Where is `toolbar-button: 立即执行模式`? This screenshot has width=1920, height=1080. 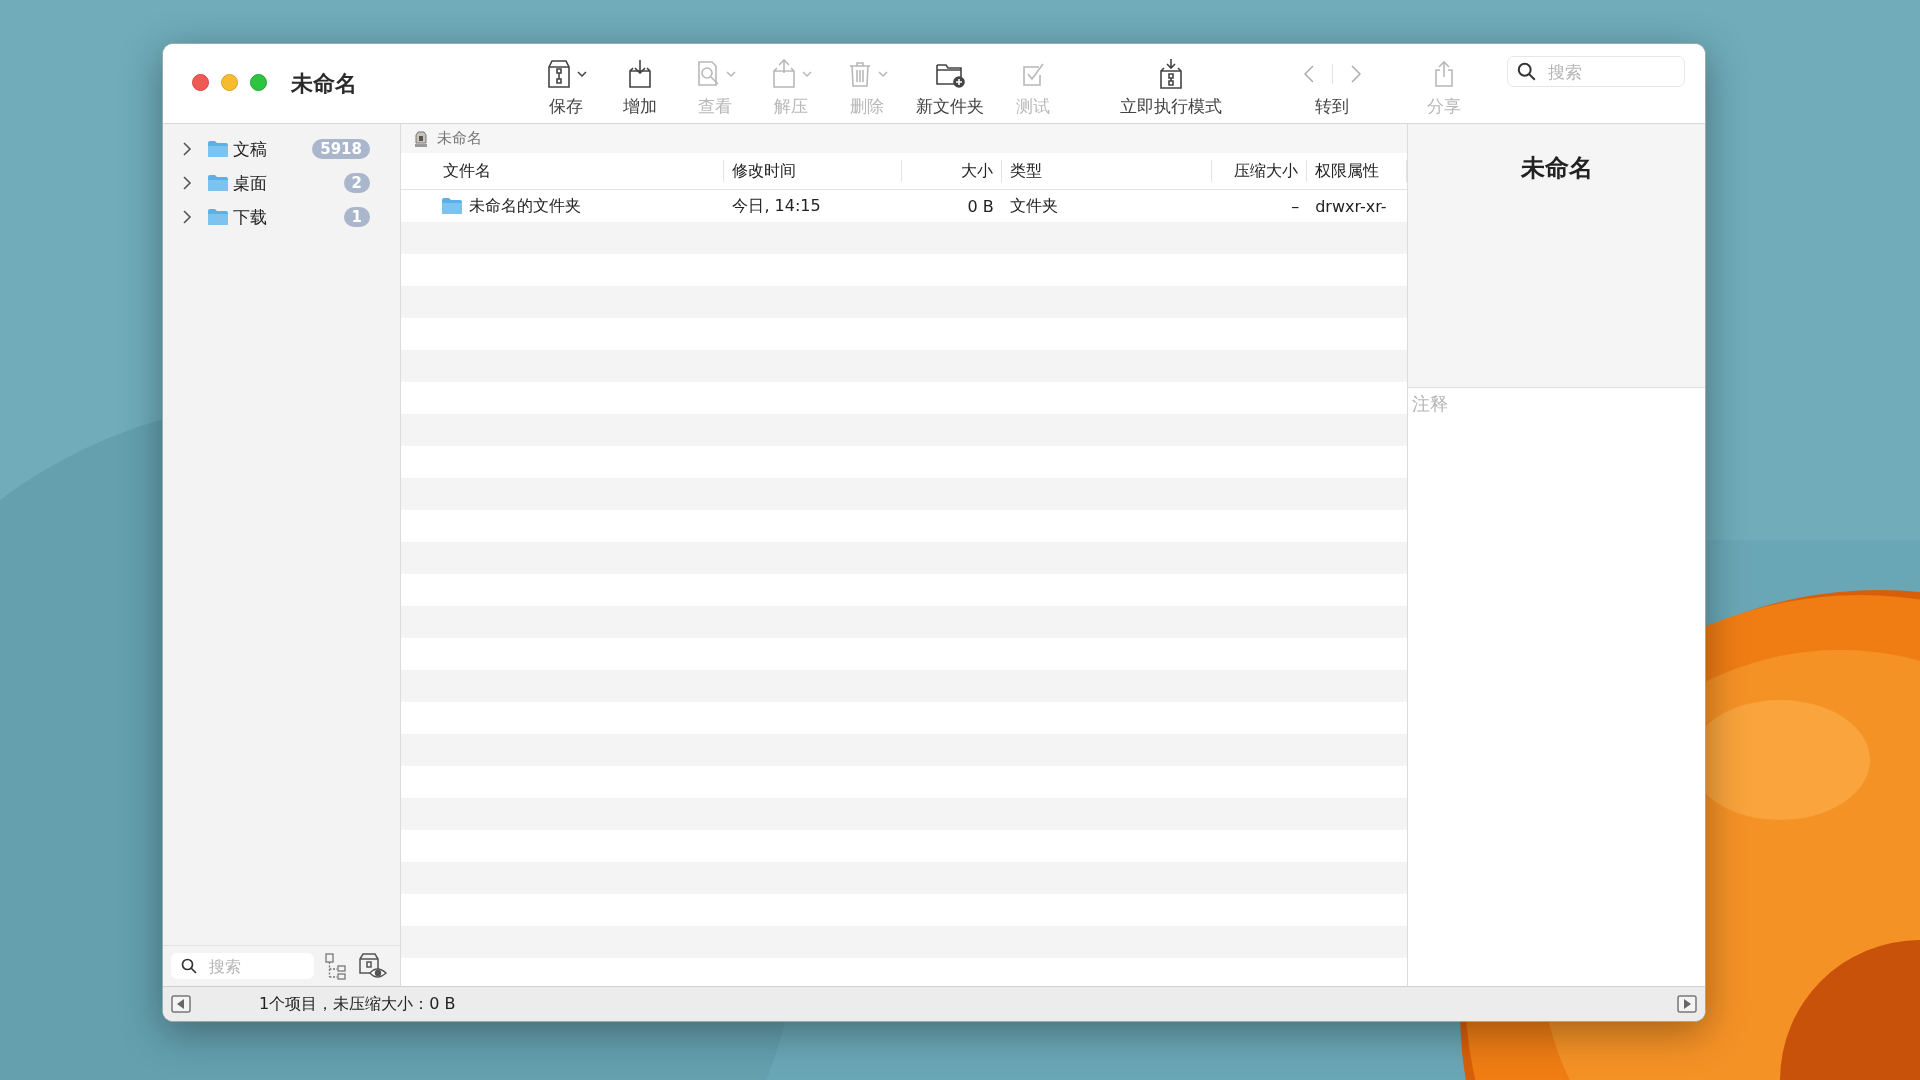 toolbar-button: 立即执行模式 is located at coordinates (1171, 88).